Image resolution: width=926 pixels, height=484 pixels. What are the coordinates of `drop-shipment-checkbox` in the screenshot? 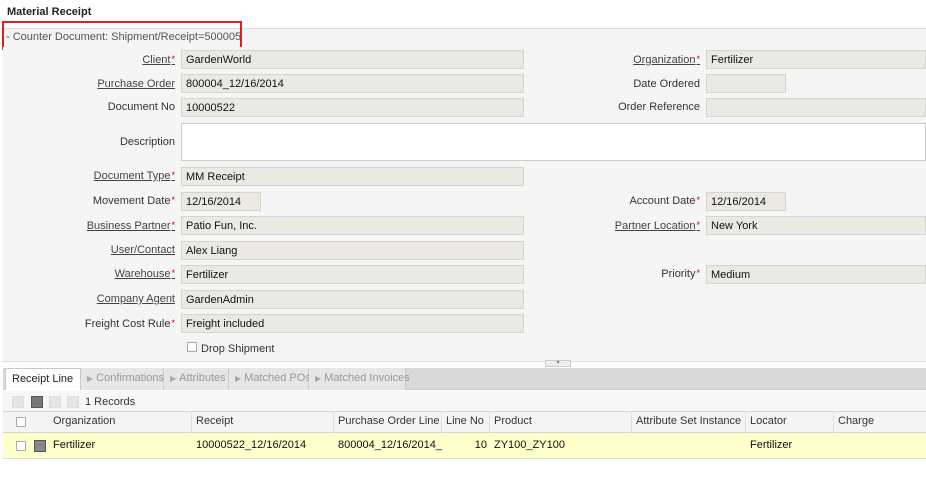 It's located at (192, 347).